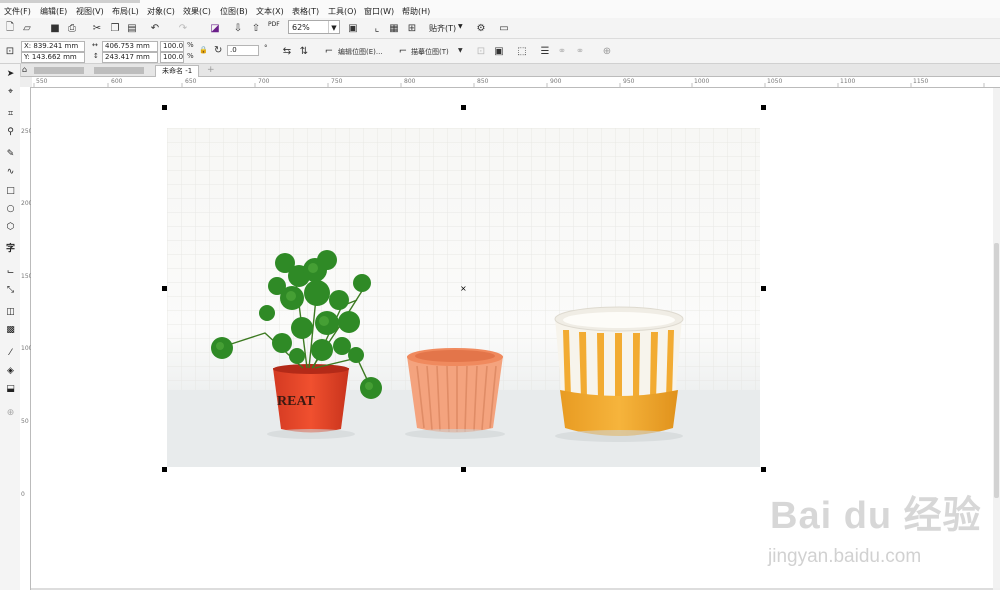  I want to click on export-icon: ⇧, so click(256, 28).